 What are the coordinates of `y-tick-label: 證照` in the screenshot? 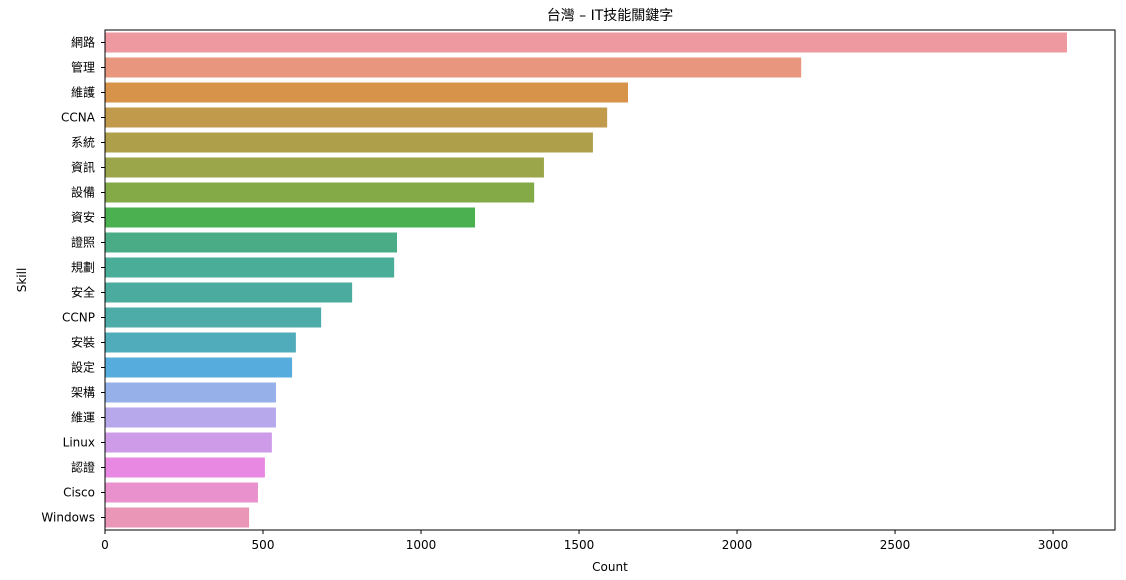 It's located at (83, 242).